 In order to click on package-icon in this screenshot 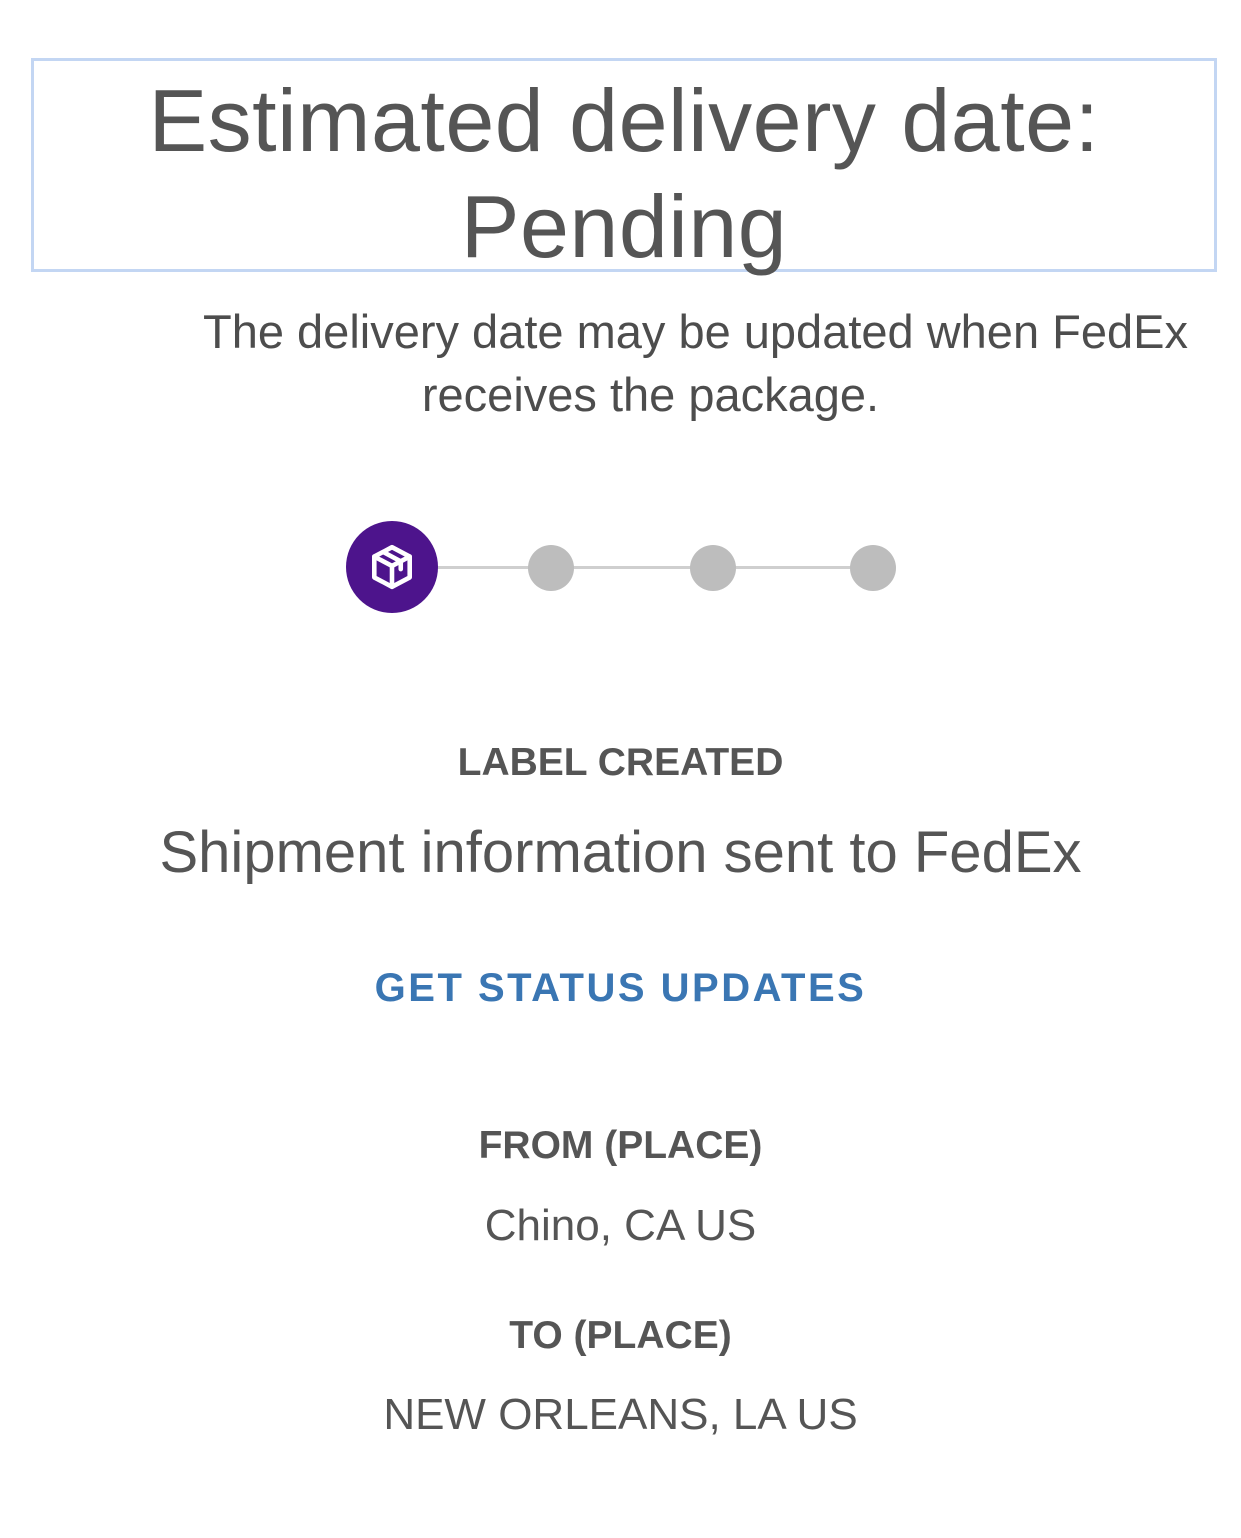, I will do `click(392, 567)`.